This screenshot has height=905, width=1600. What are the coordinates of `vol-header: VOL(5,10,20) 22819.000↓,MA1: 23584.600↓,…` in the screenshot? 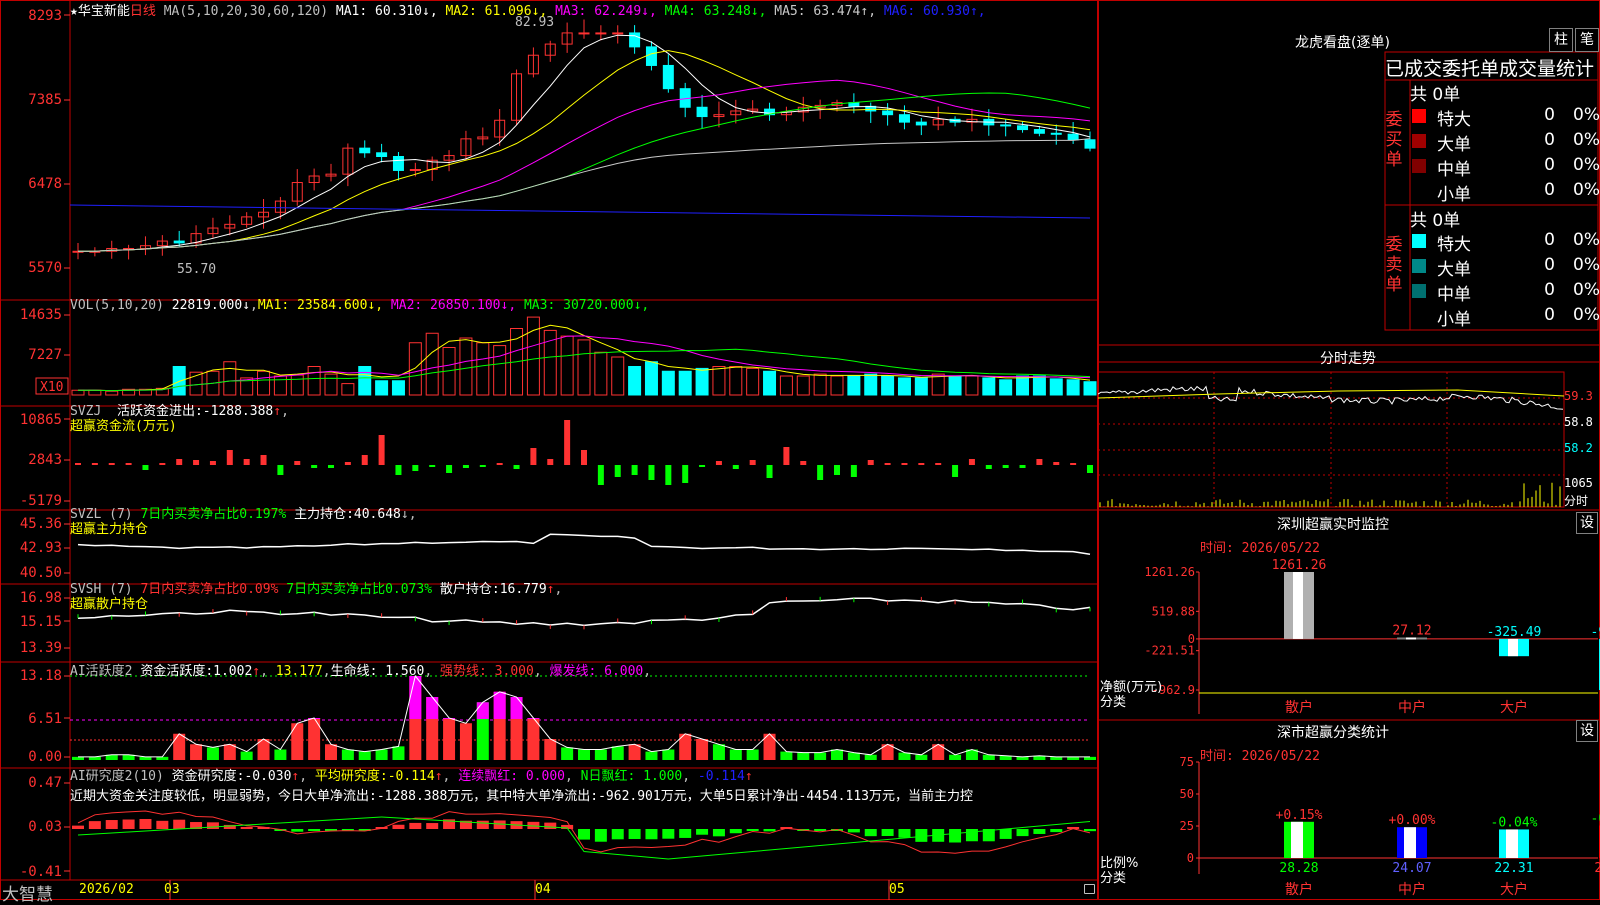 It's located at (360, 305).